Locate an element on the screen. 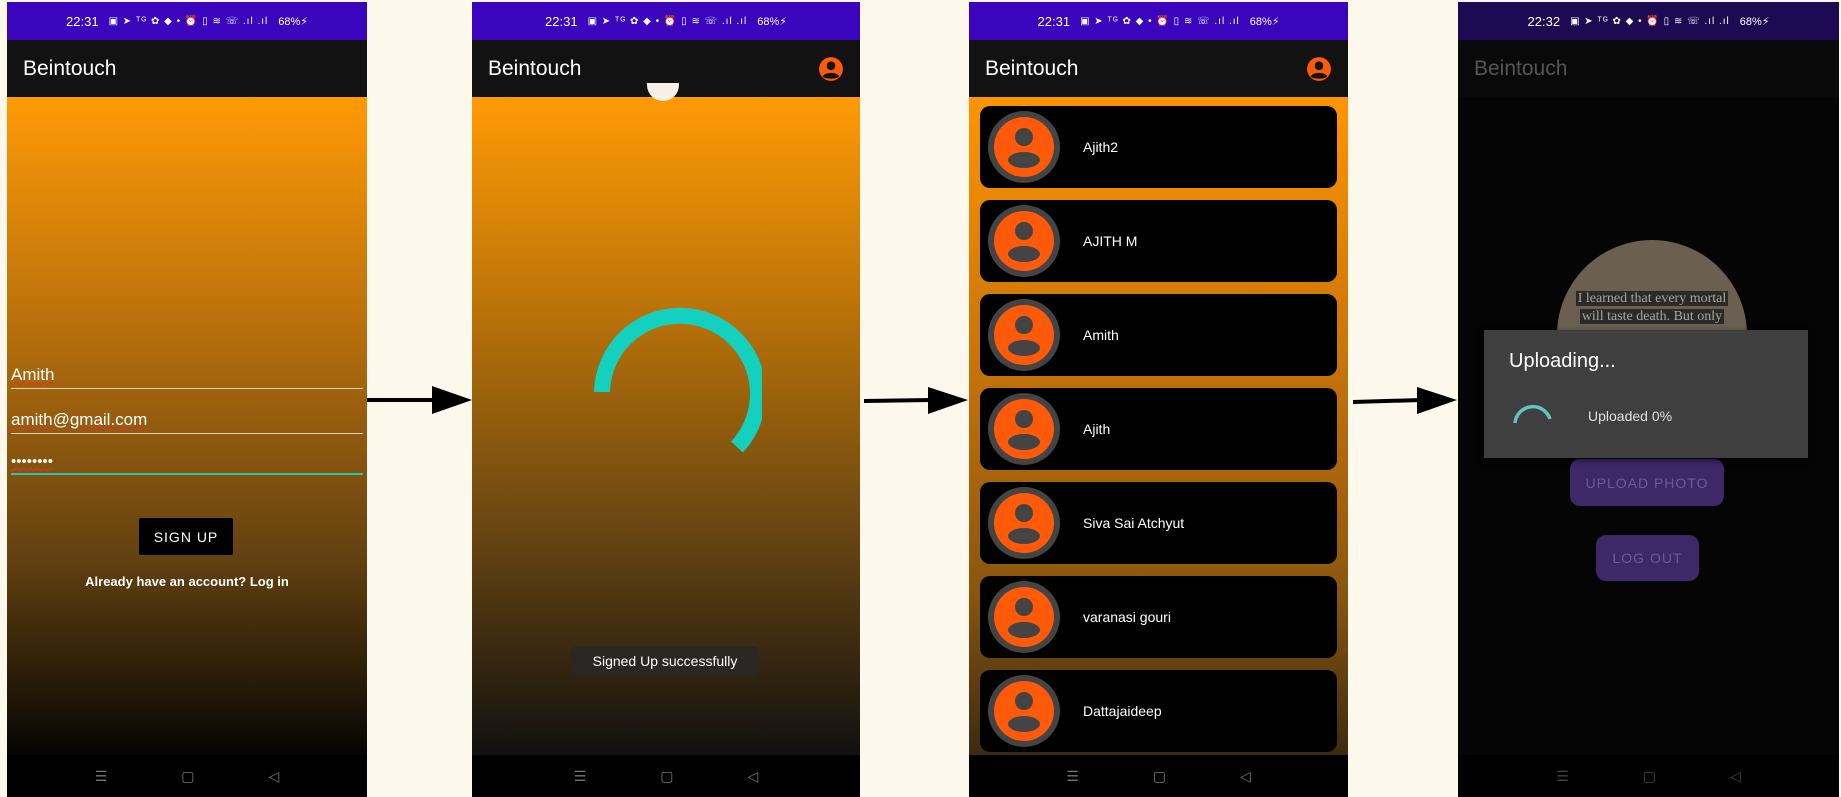 Image resolution: width=1841 pixels, height=797 pixels. toast-message: Signed Up successfully is located at coordinates (665, 661).